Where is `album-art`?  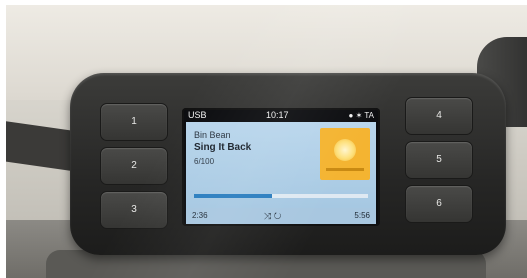 album-art is located at coordinates (345, 154).